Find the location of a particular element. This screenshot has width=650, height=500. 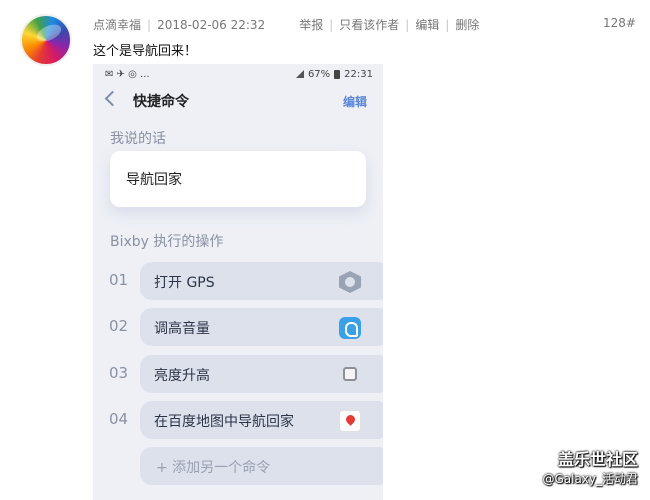

floor-number: 128# is located at coordinates (619, 23).